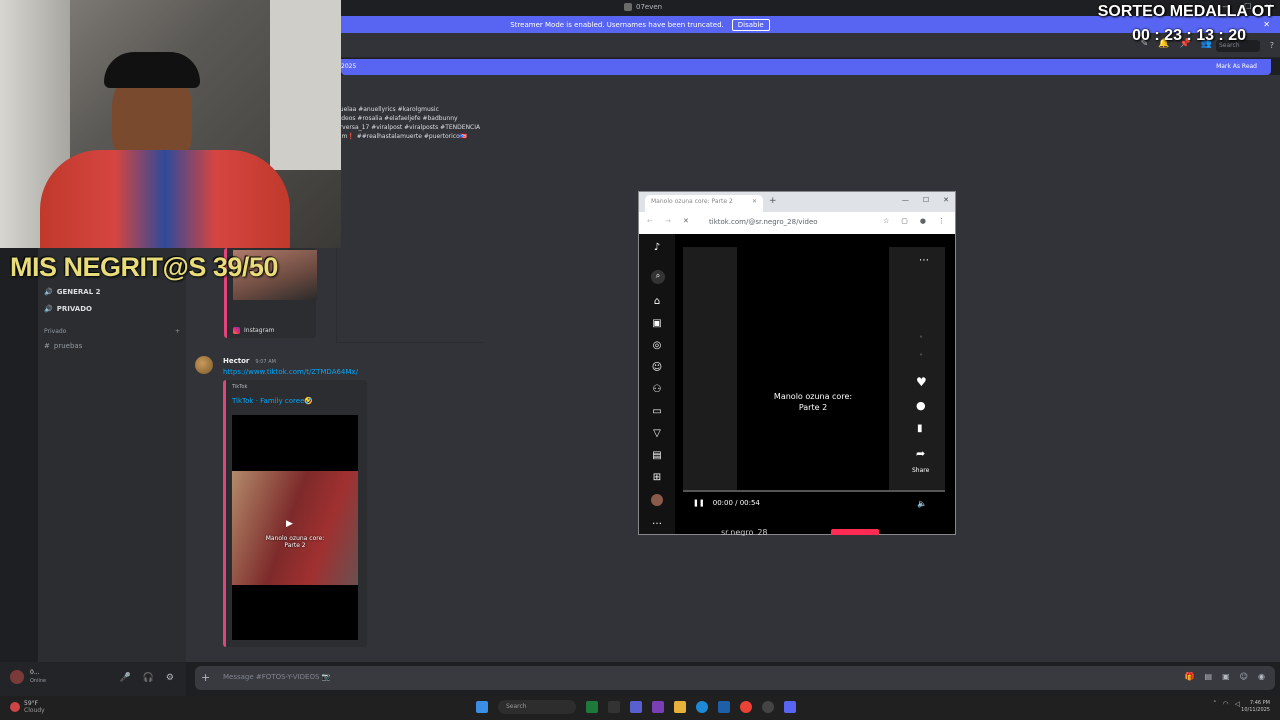 Image resolution: width=1280 pixels, height=720 pixels. Describe the element at coordinates (236, 361) in the screenshot. I see `message-author: Hector` at that location.